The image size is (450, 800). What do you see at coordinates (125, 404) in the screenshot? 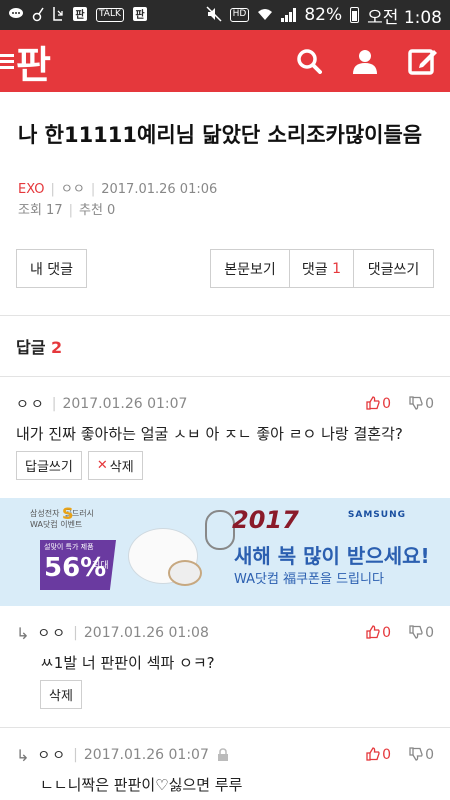
I see `comment-date: 2017.01.26 01:07` at bounding box center [125, 404].